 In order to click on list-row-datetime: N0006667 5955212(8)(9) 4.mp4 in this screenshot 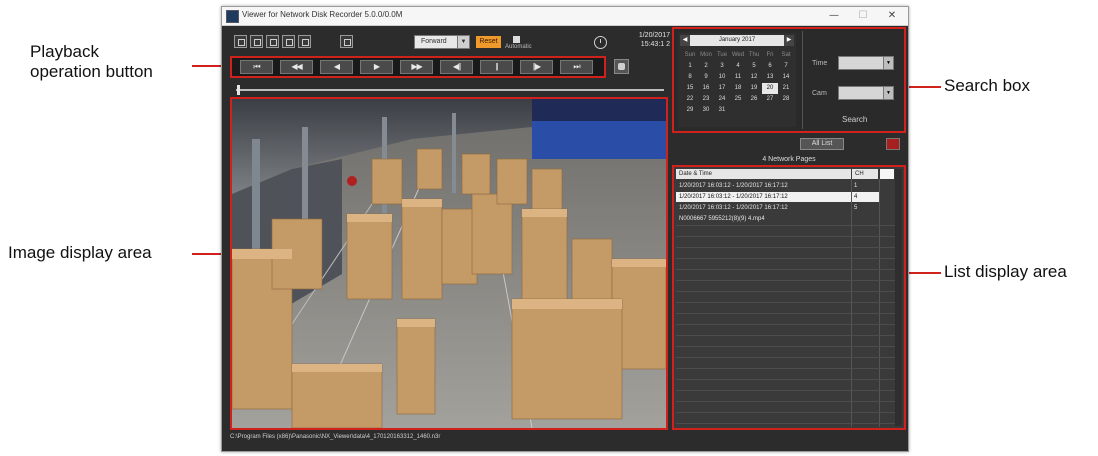, I will do `click(722, 219)`.